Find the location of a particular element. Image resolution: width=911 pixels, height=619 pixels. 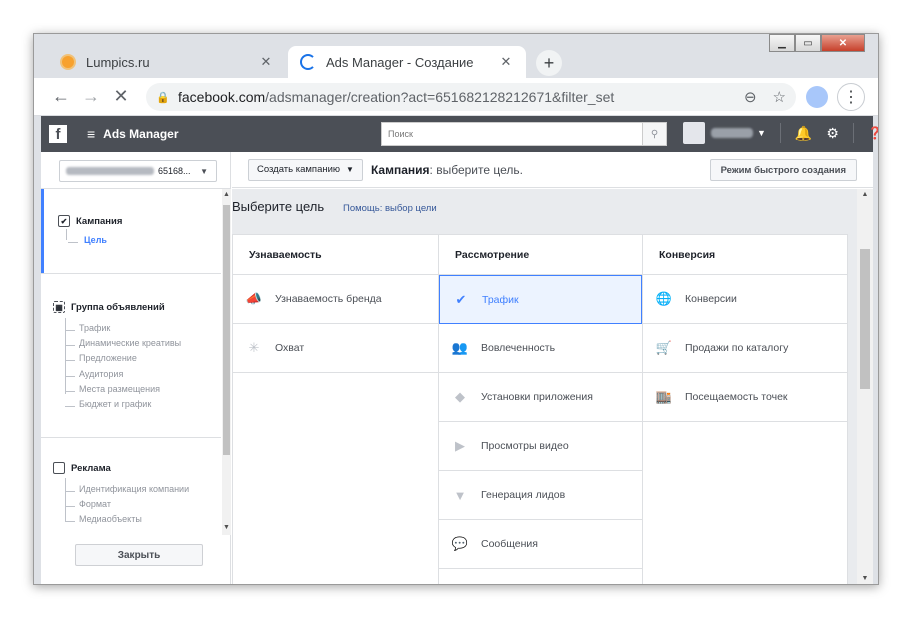

bell-icon: 🔔 is located at coordinates (803, 133).